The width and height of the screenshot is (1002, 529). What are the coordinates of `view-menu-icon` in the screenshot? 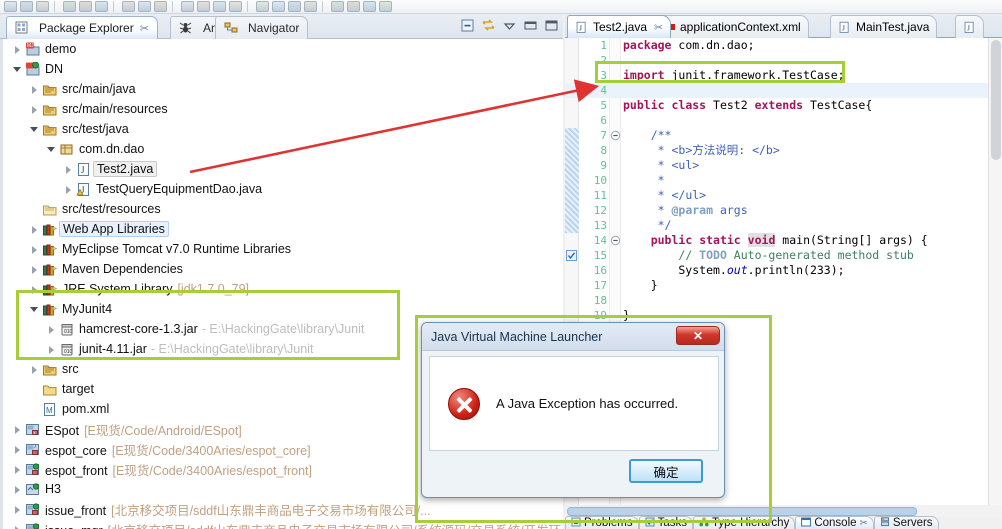 It's located at (509, 25).